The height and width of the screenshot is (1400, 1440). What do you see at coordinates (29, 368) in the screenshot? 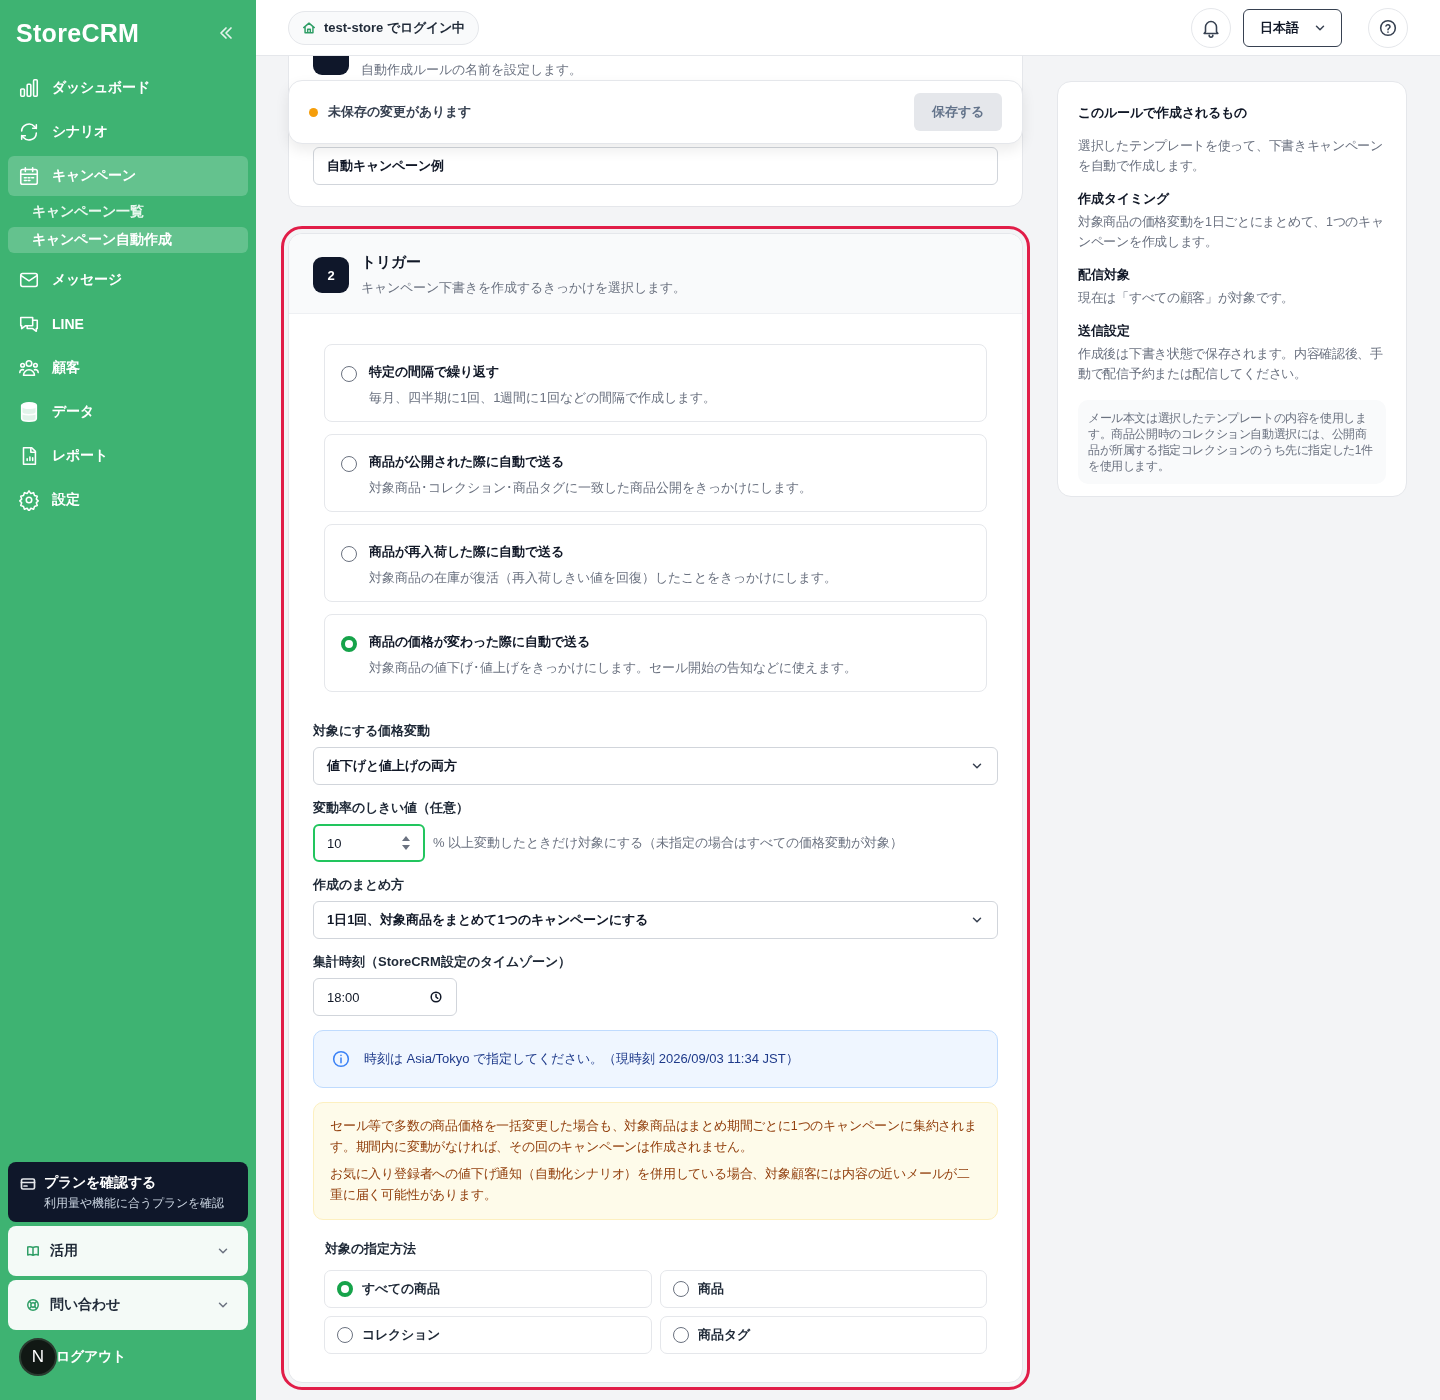
I see `users-icon` at bounding box center [29, 368].